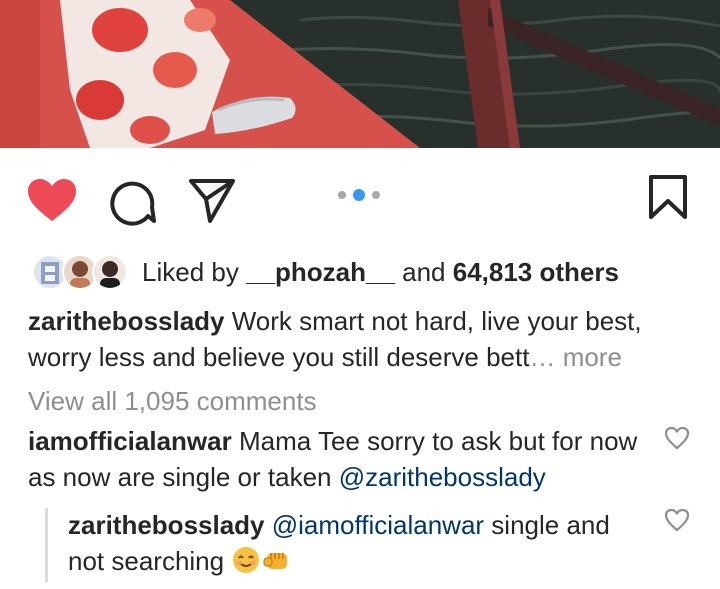  I want to click on heart-filled-icon, so click(52, 200).